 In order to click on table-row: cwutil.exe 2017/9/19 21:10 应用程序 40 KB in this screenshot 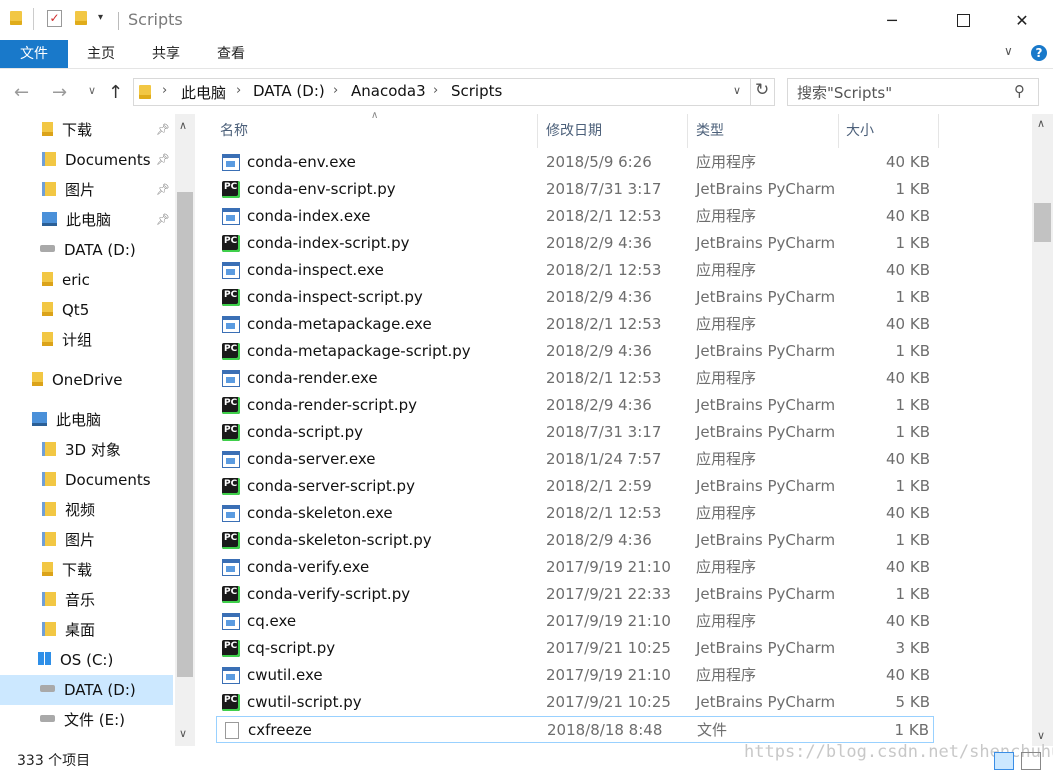, I will do `click(575, 675)`.